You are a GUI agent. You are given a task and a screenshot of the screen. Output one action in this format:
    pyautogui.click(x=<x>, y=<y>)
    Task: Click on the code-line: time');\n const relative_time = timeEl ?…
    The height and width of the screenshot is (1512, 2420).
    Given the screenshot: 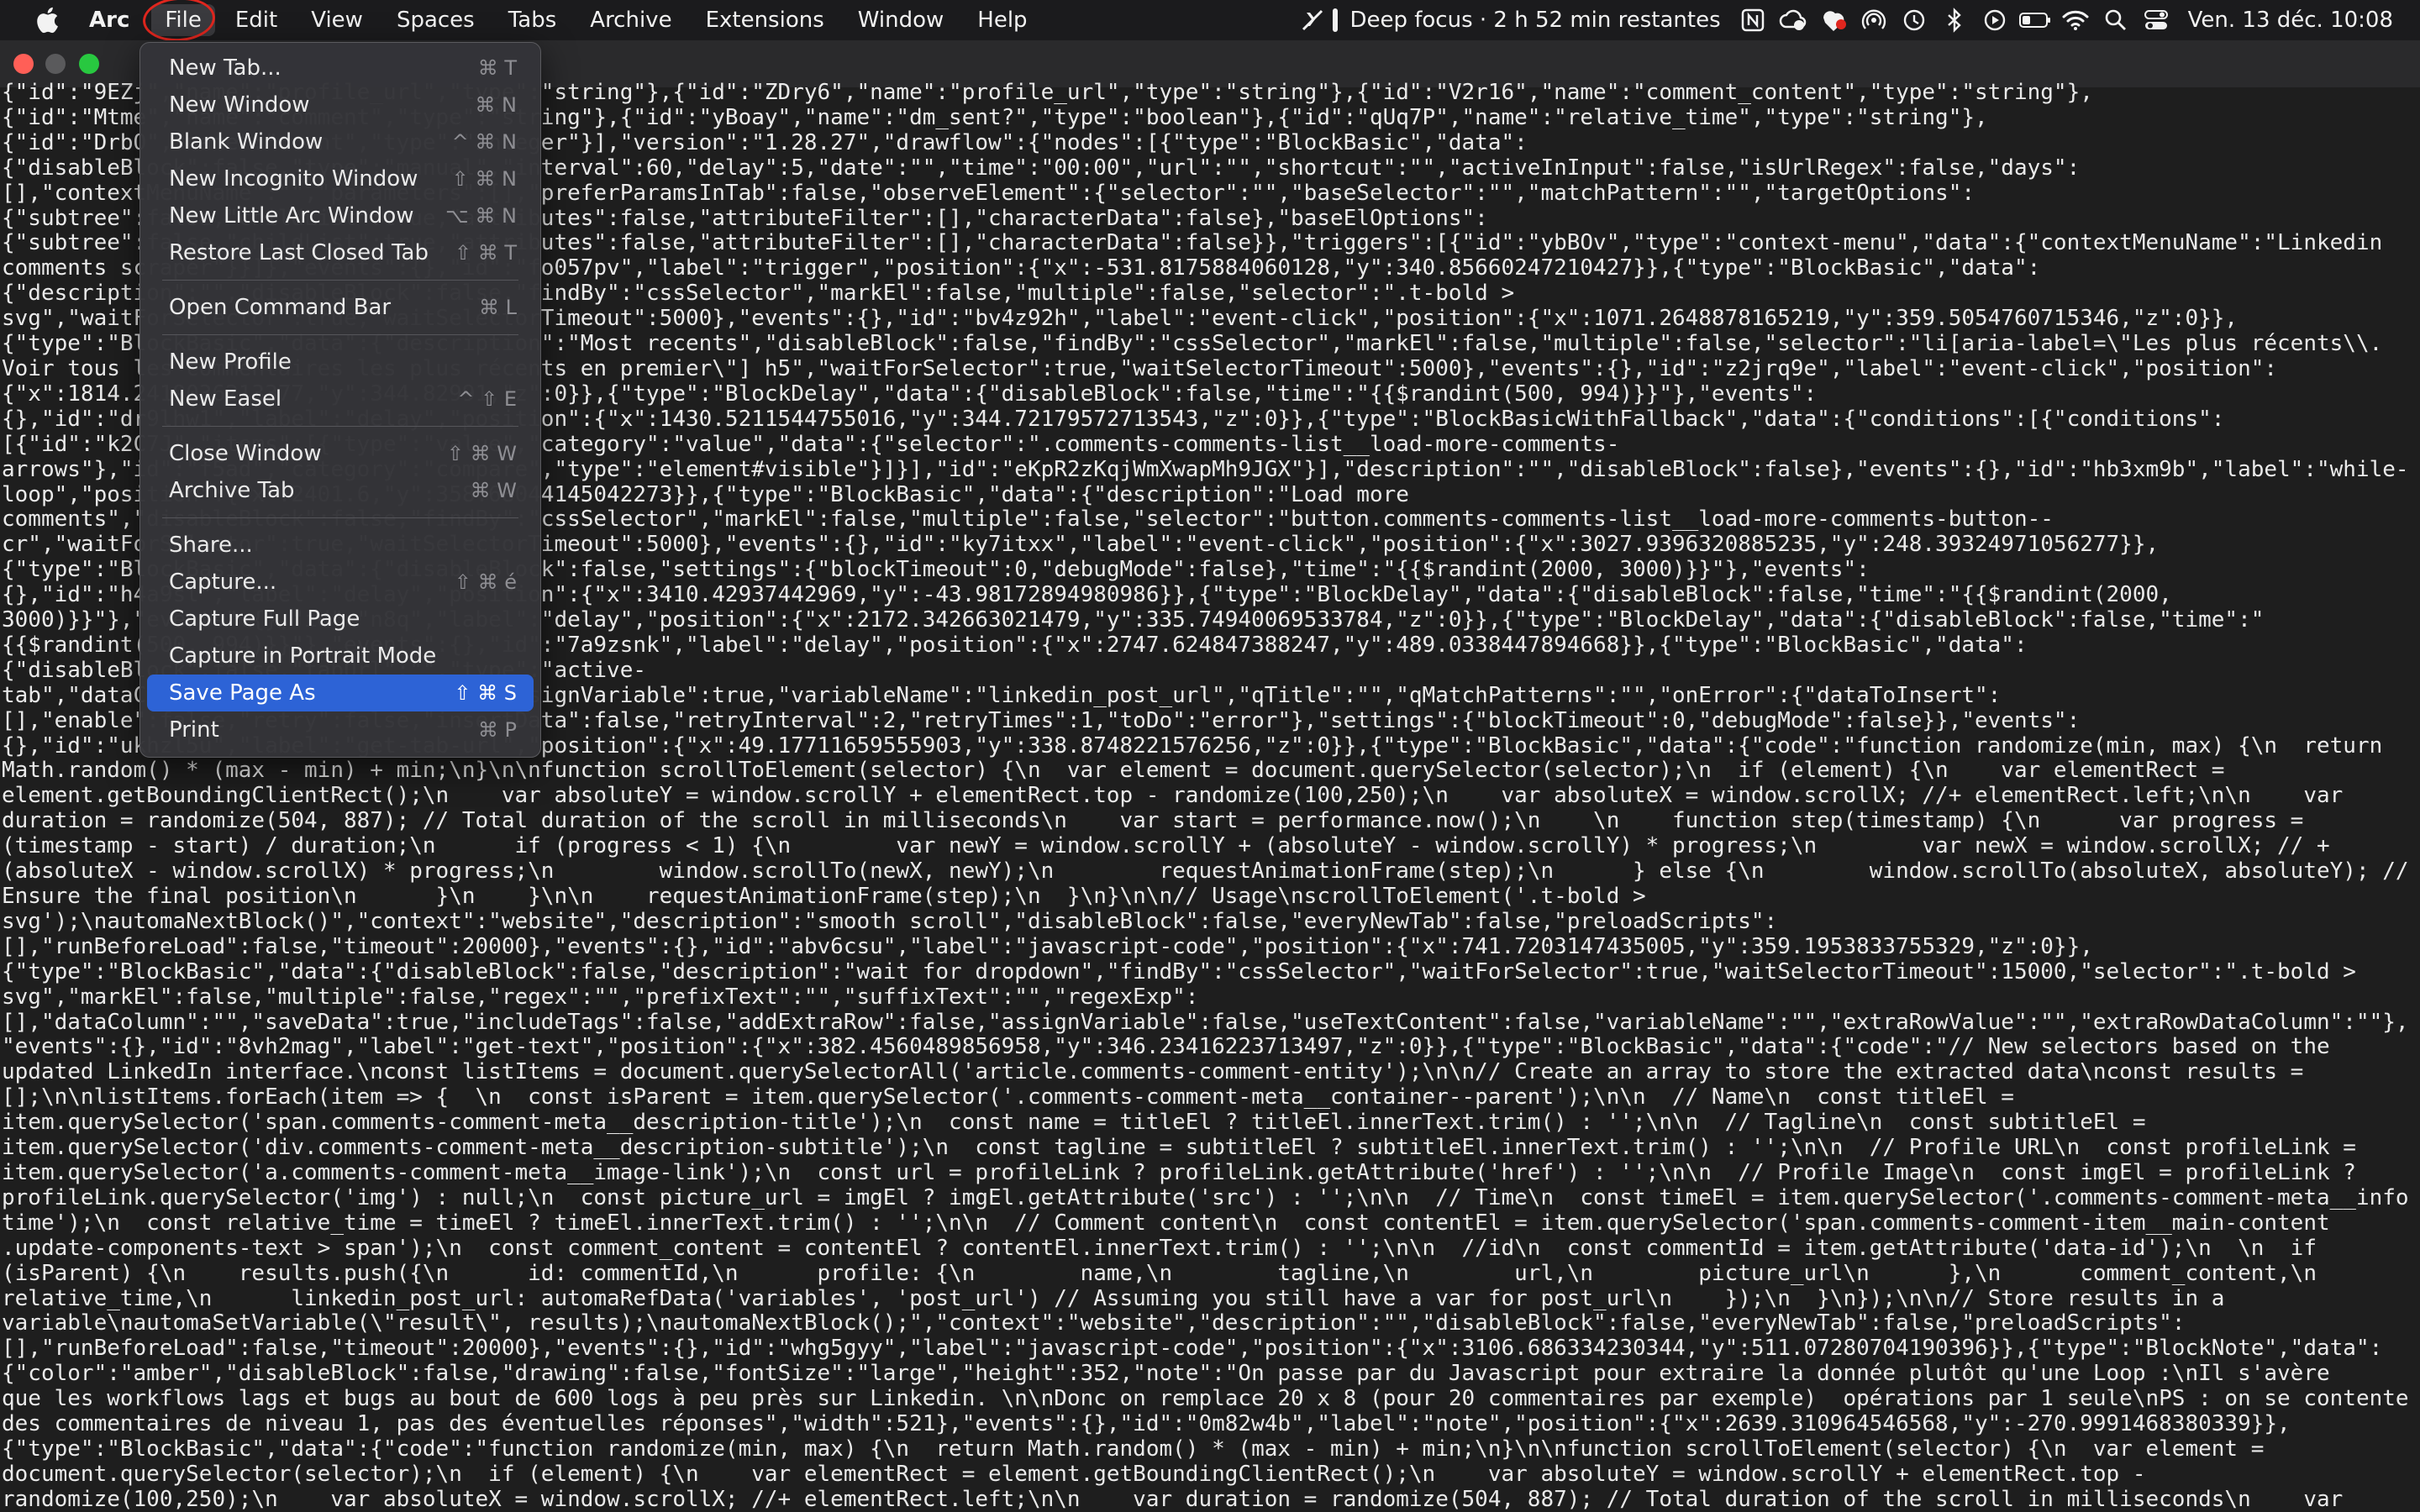 What is the action you would take?
    pyautogui.click(x=1166, y=1223)
    